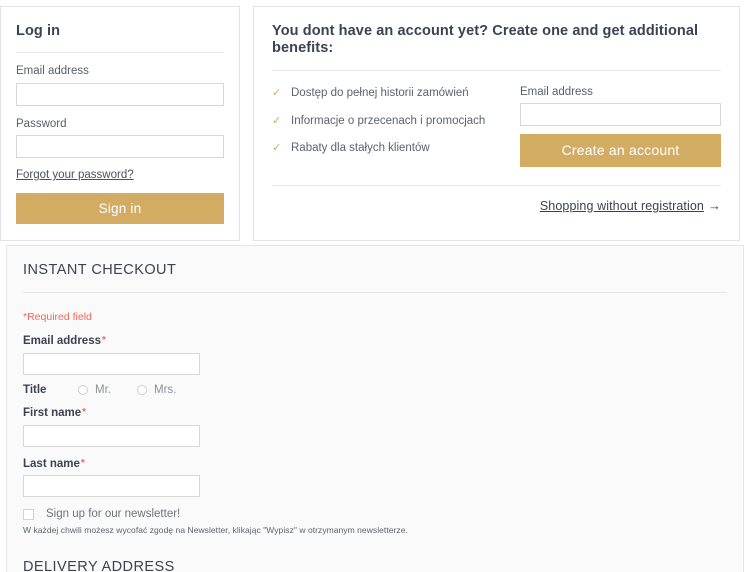 The image size is (750, 572). Describe the element at coordinates (165, 389) in the screenshot. I see `title-option-mrs-label: Mrs.` at that location.